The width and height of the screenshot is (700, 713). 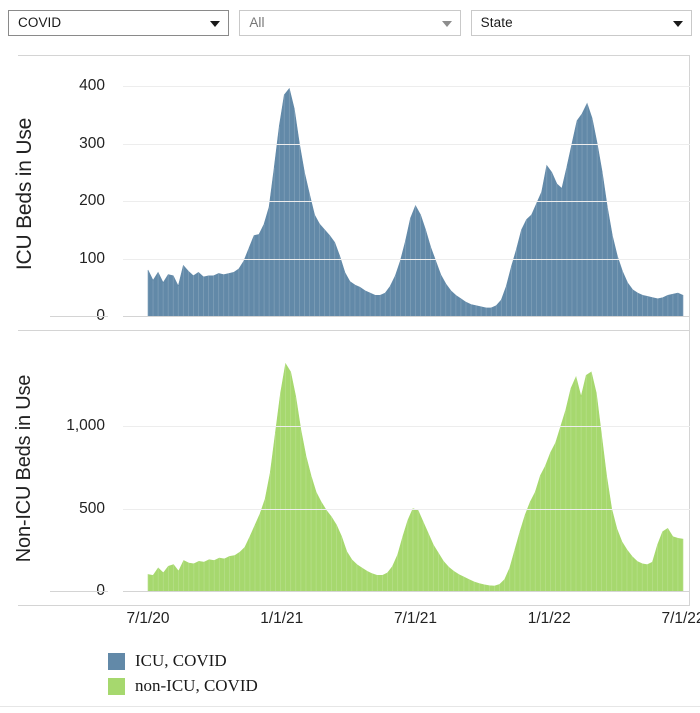 I want to click on x-axis: 7/1/20 1/1/21 7/1/21 1/1/22 7/1/22, so click(x=359, y=619).